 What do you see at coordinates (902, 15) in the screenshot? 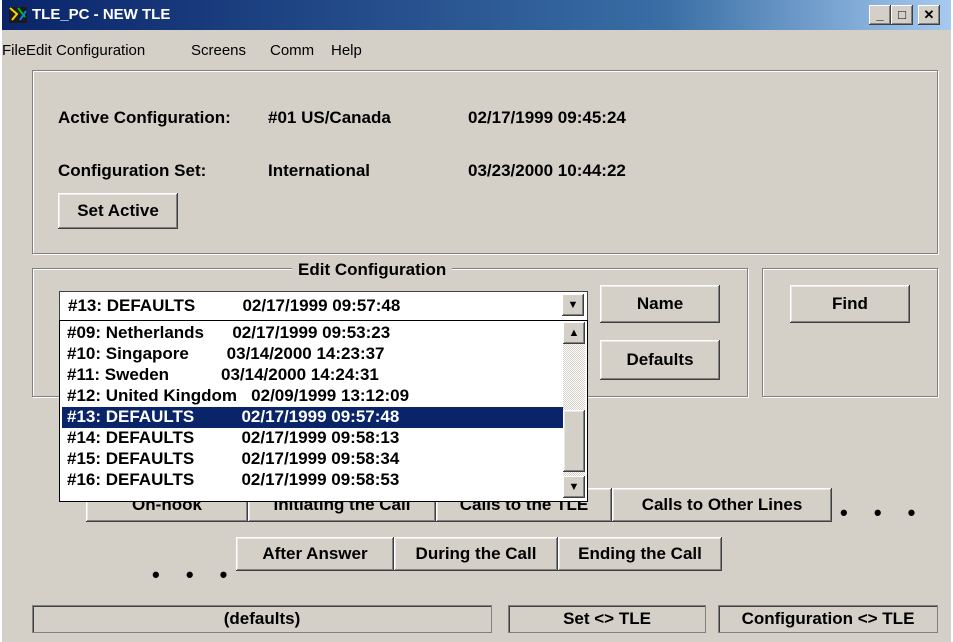
I see `maximize-button: □` at bounding box center [902, 15].